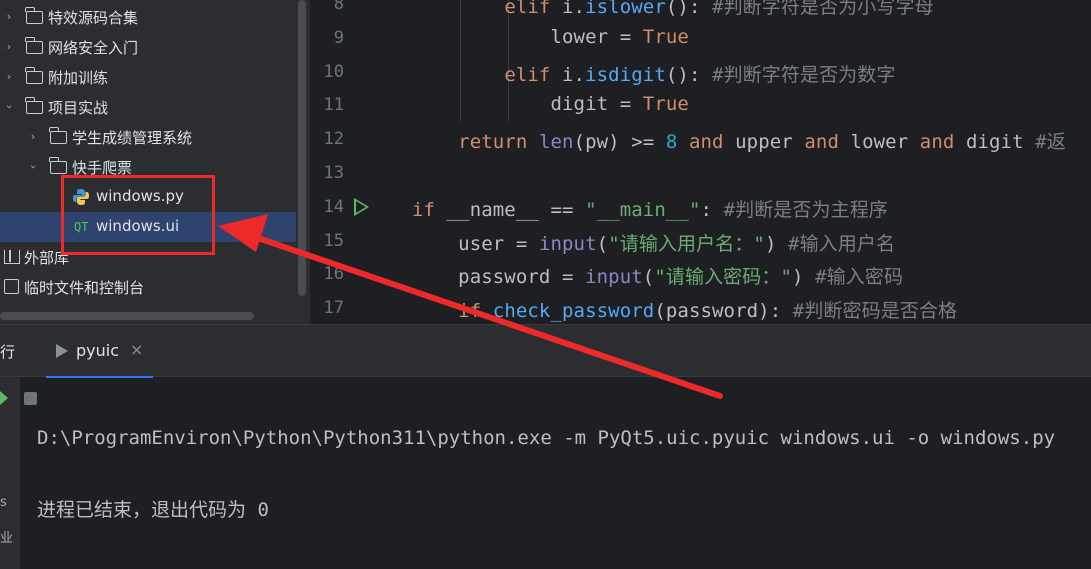  I want to click on run-side-toolbar: s 业, so click(10, 473).